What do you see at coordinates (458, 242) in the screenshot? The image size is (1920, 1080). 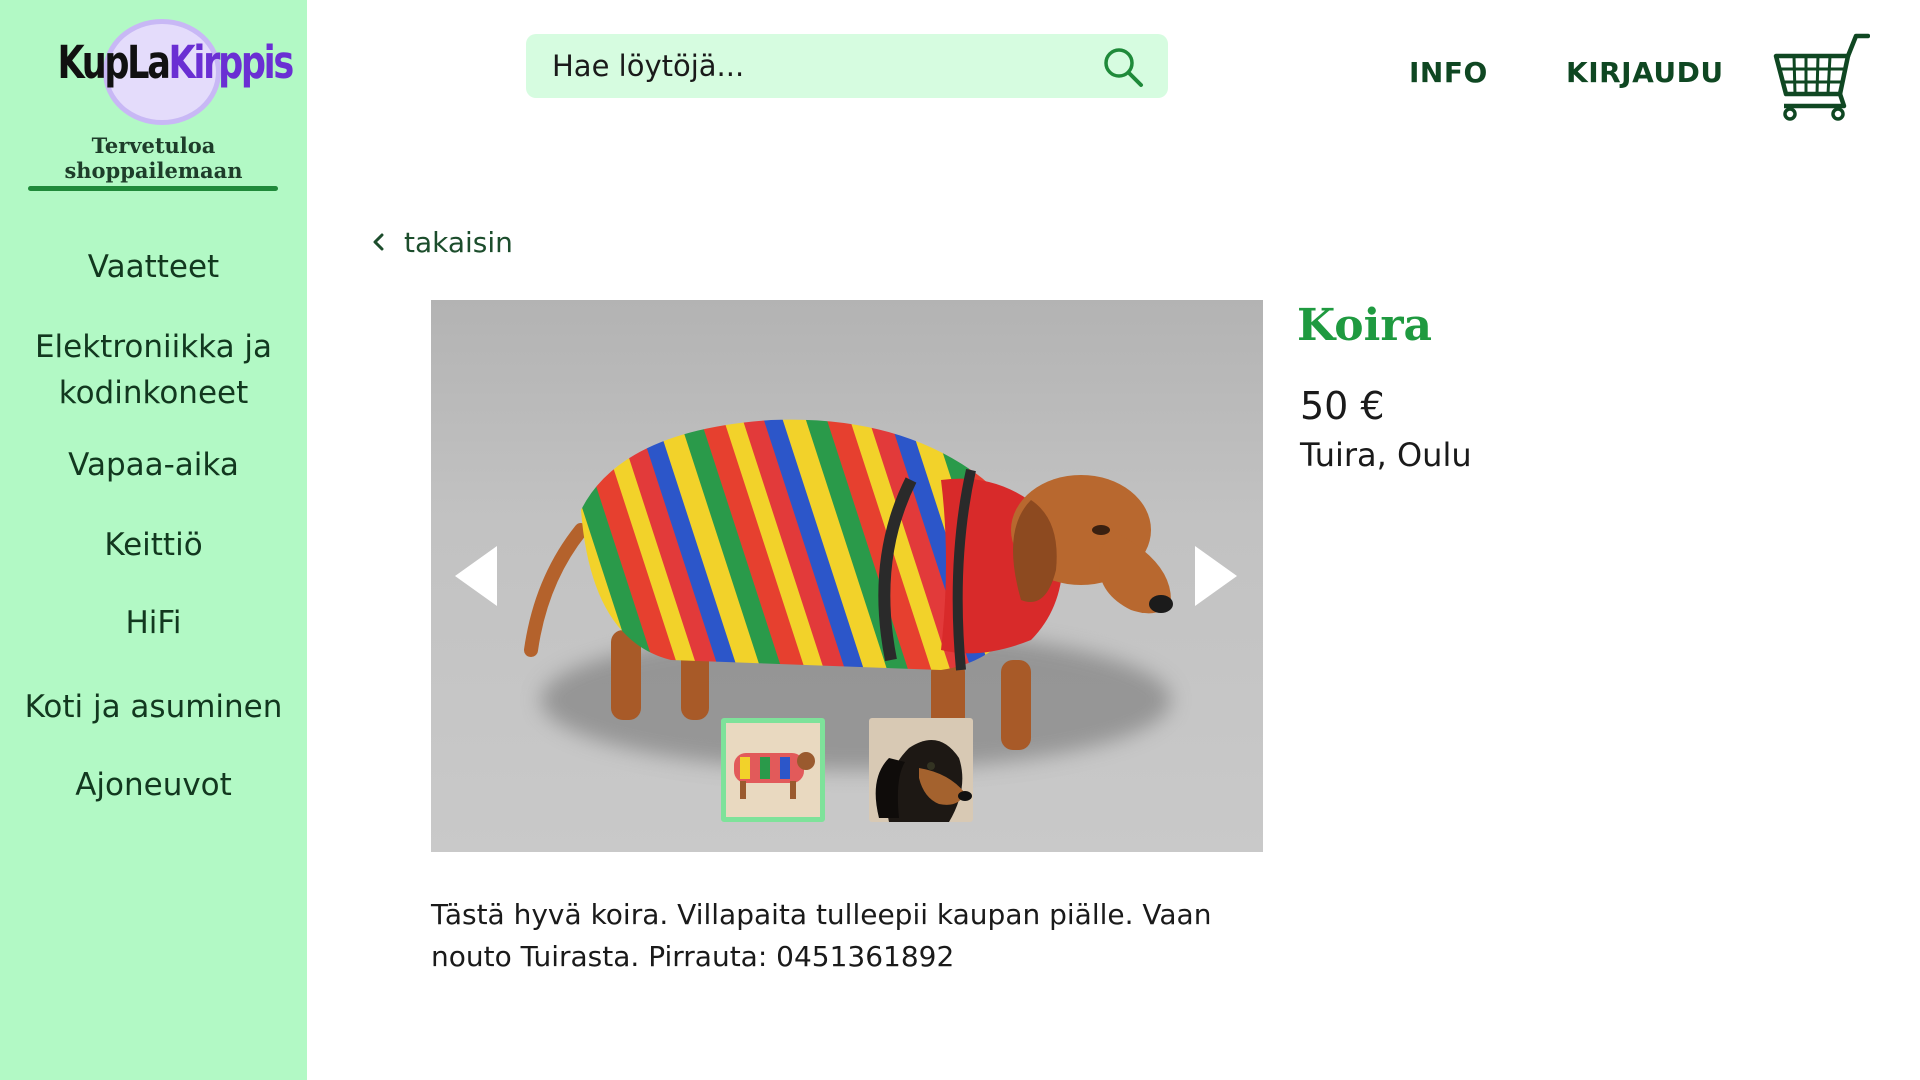 I see `back-label: takaisin` at bounding box center [458, 242].